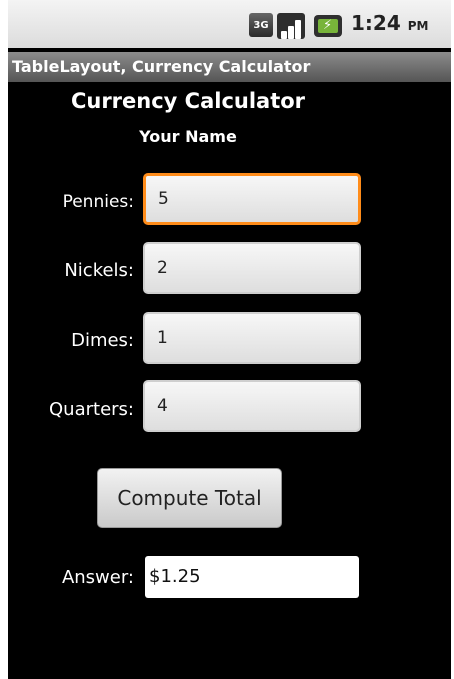 This screenshot has height=679, width=454. I want to click on nickels-input: 2, so click(252, 268).